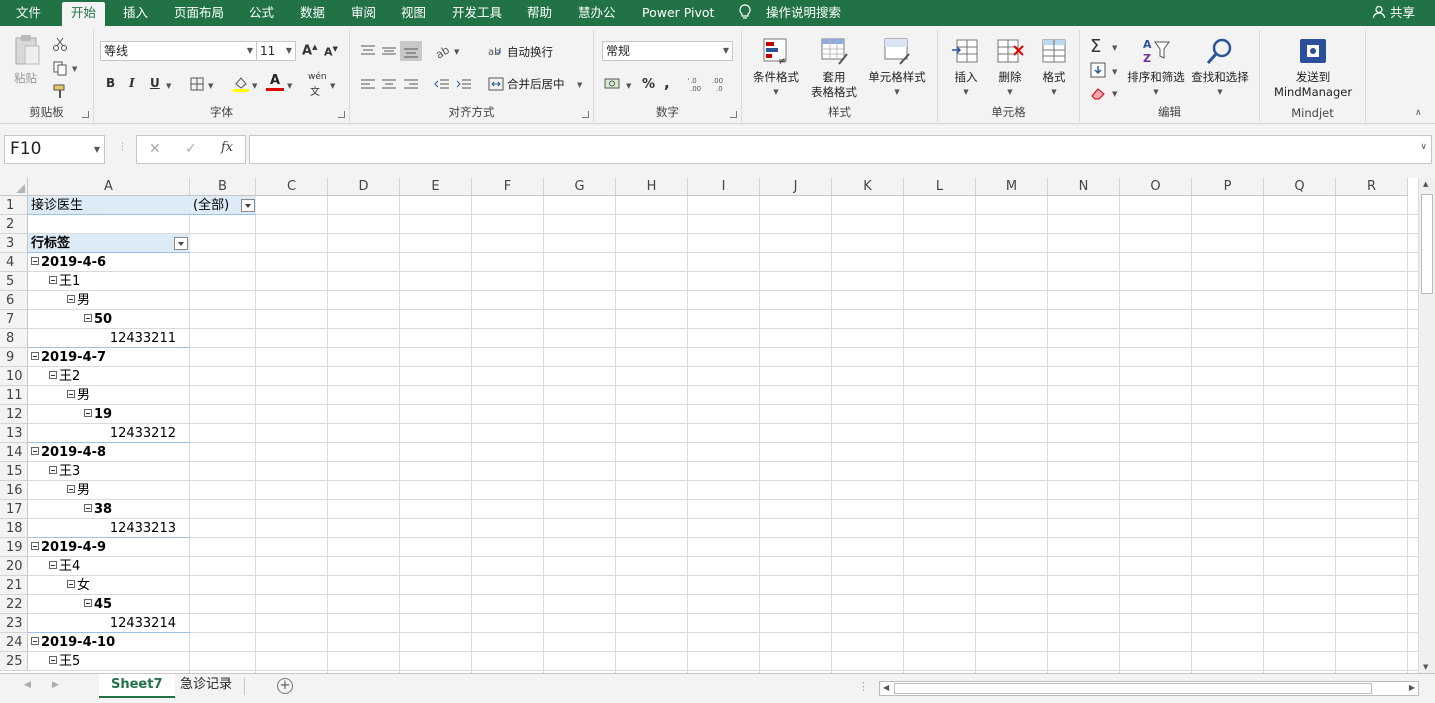 This screenshot has height=703, width=1435. Describe the element at coordinates (68, 262) in the screenshot. I see `pivot-row-item: 2019-4-6` at that location.